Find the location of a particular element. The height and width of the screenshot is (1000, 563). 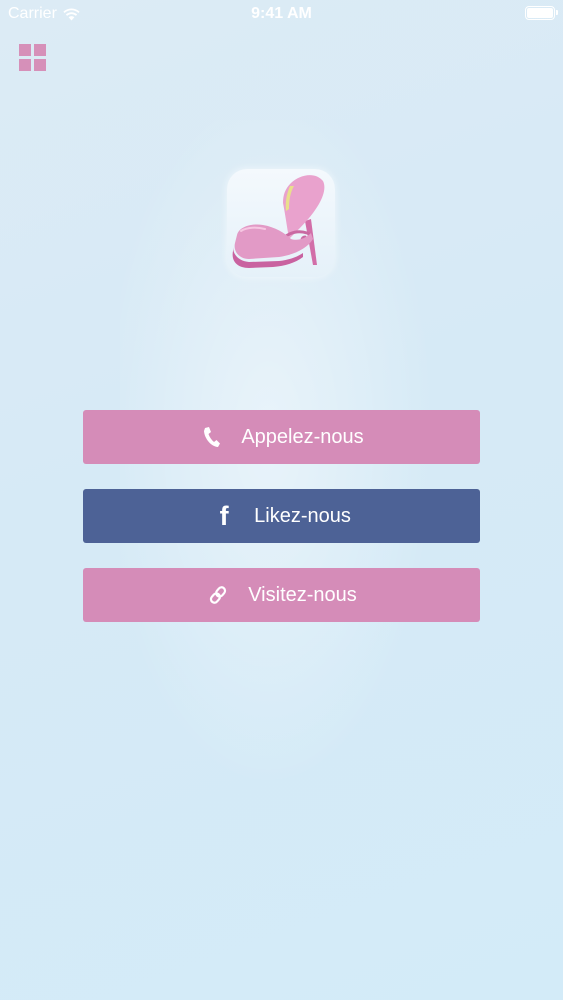

visit-us-button: Visitez-nous is located at coordinates (281, 595).